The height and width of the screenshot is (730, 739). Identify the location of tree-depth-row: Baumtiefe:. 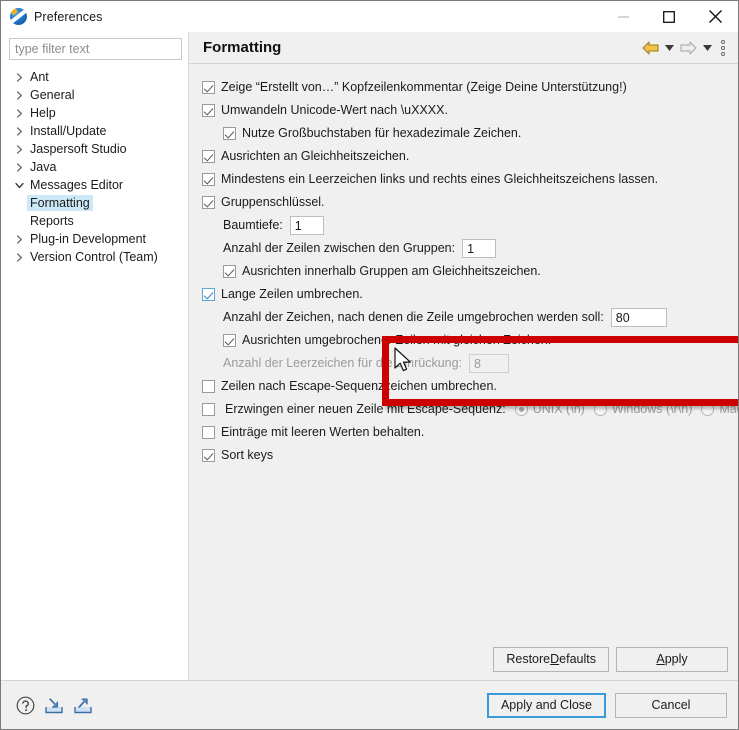
(465, 225).